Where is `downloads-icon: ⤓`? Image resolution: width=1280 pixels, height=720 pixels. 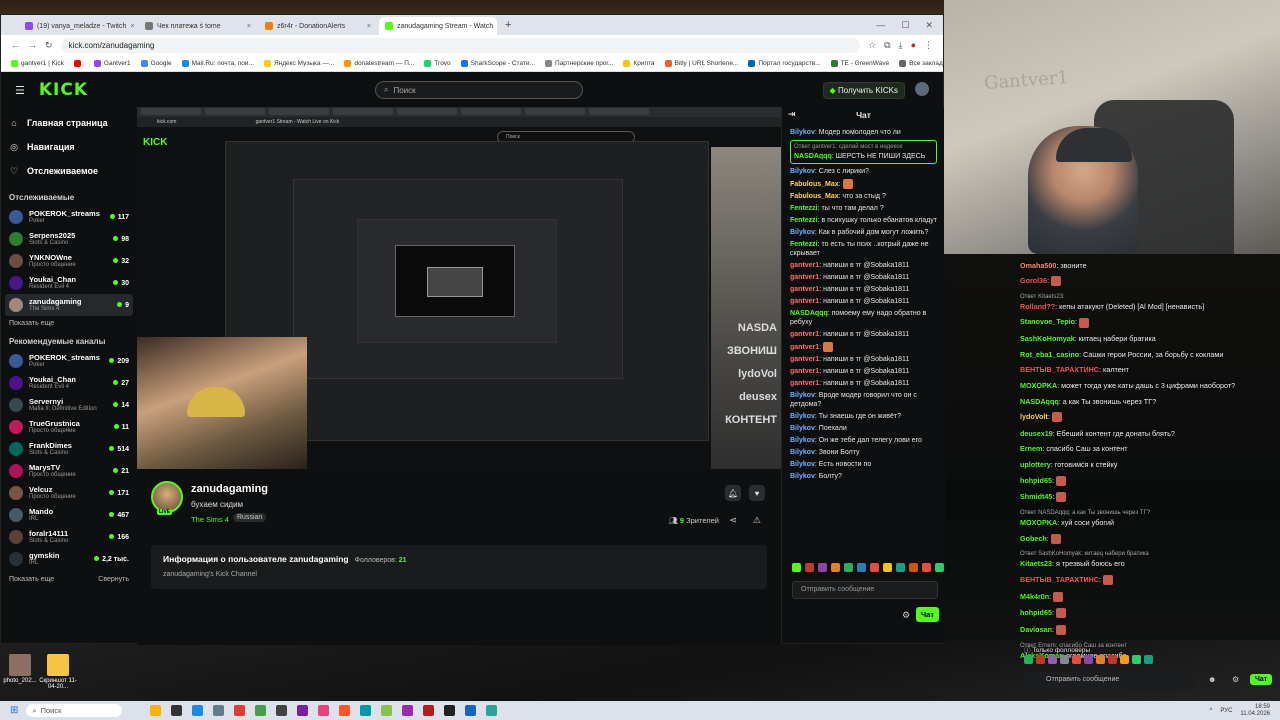 downloads-icon: ⤓ is located at coordinates (901, 45).